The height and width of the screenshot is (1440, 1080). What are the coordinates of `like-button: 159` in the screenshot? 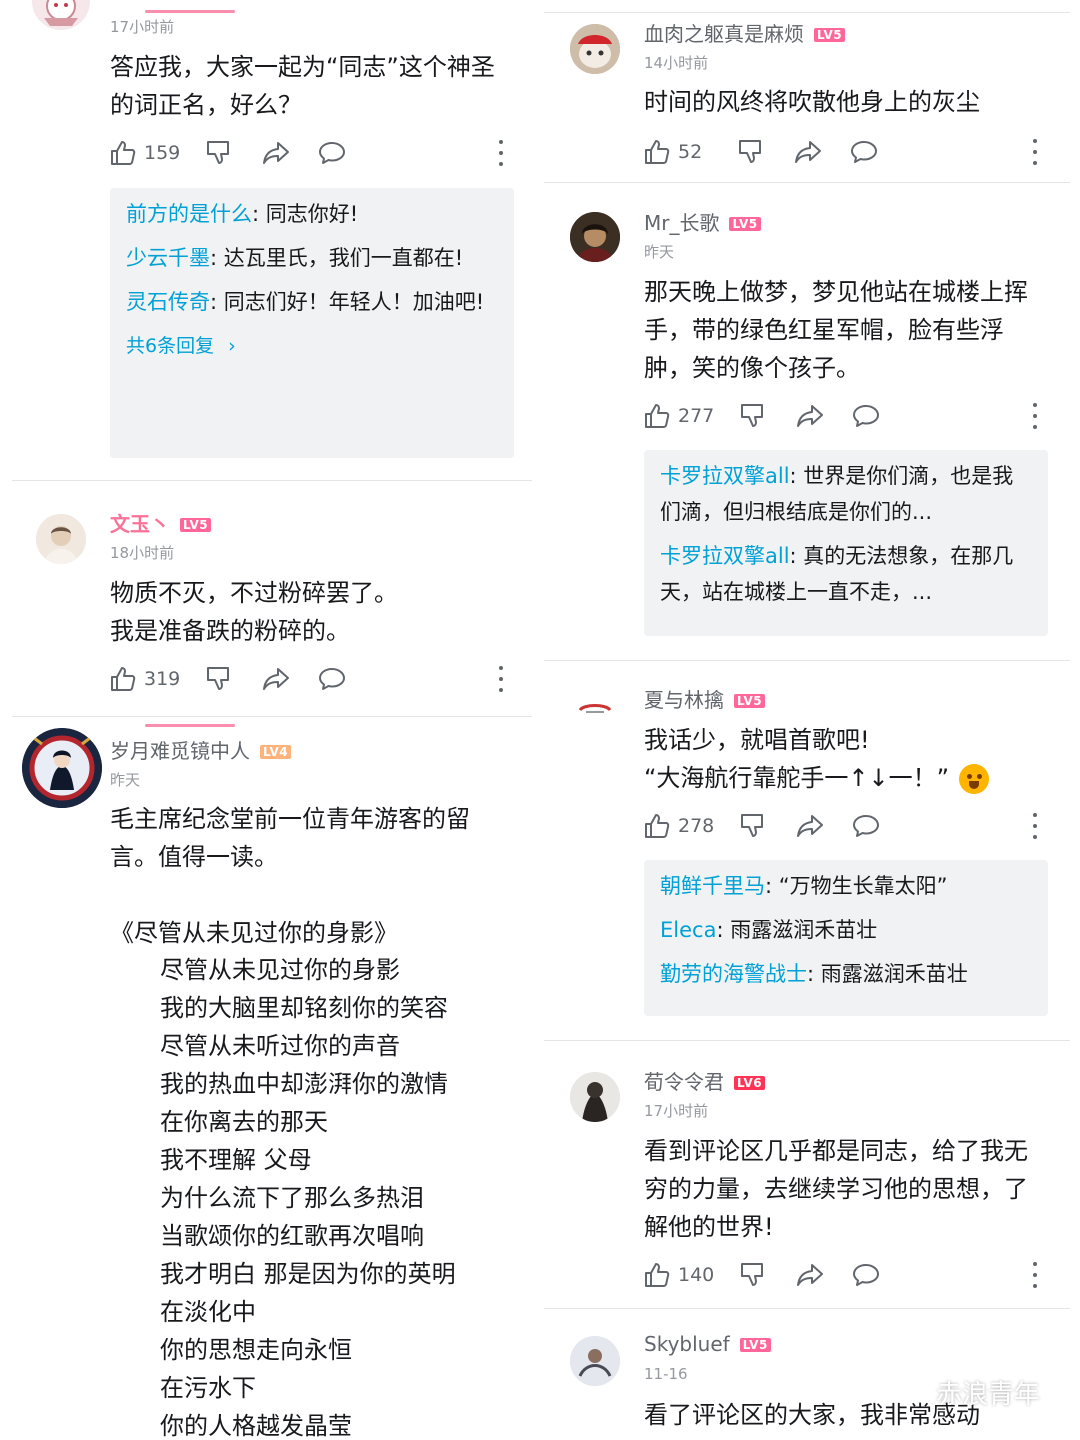 It's located at (145, 153).